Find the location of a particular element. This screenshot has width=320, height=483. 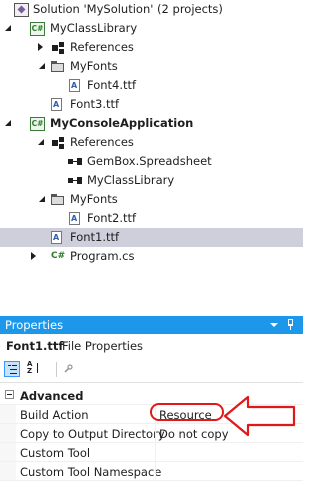

project-label: MyConsoleApplication is located at coordinates (122, 123).